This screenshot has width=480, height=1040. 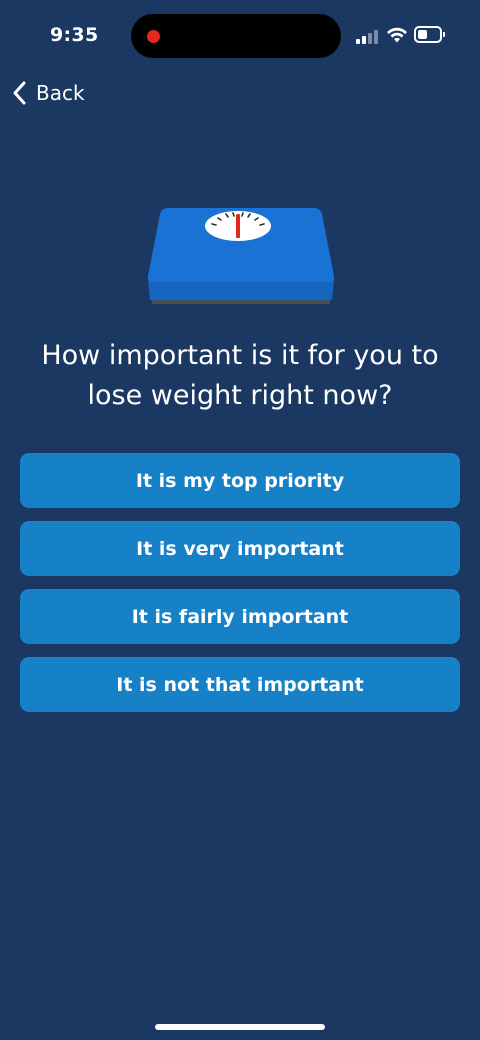 What do you see at coordinates (429, 34) in the screenshot?
I see `battery-icon` at bounding box center [429, 34].